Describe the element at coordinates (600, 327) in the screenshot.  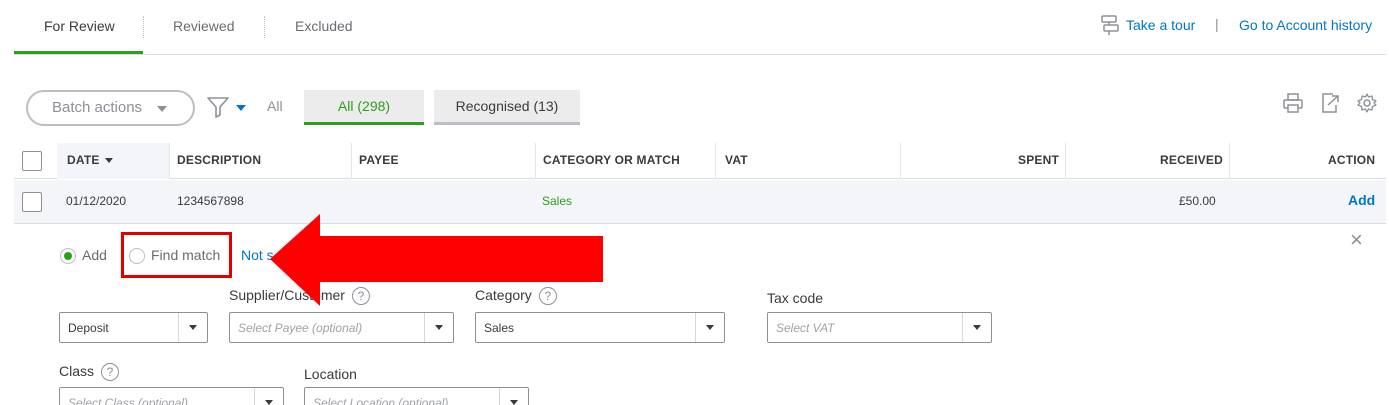
I see `category-select: Sales` at that location.